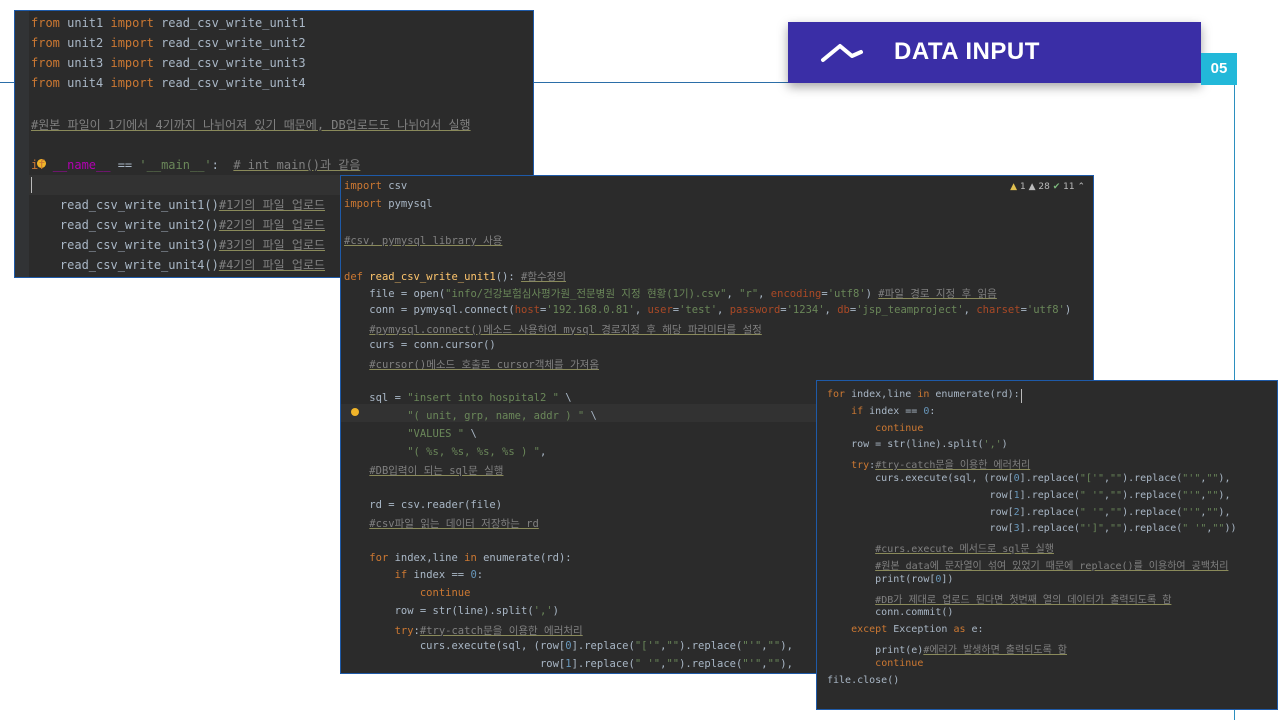  What do you see at coordinates (1052, 648) in the screenshot?
I see `code-line: print(e)#에러가 발생하면 출력되도록 함` at bounding box center [1052, 648].